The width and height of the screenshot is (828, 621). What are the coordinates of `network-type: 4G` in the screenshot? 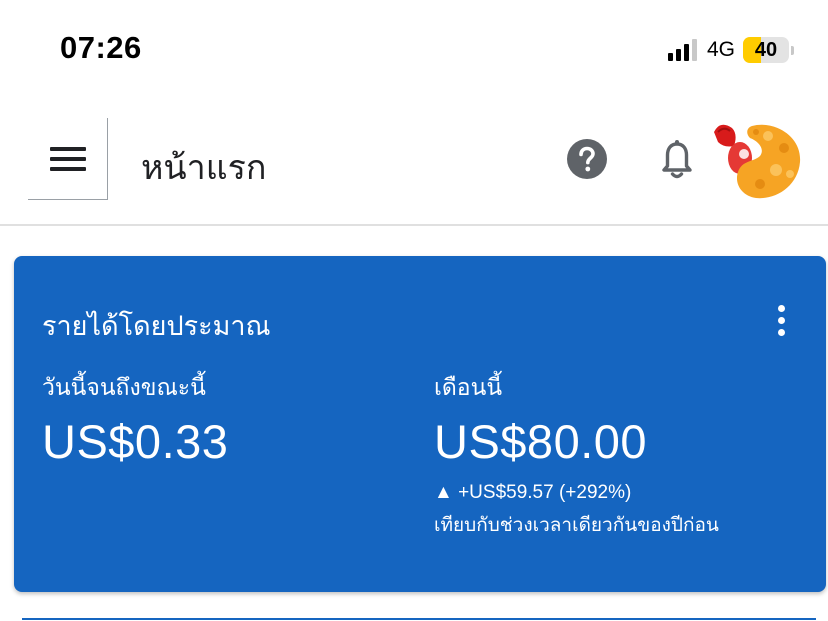 It's located at (720, 49).